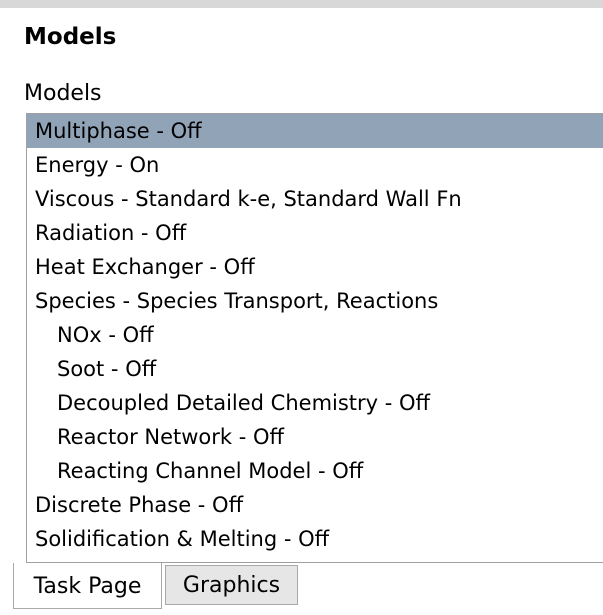 The image size is (603, 615). Describe the element at coordinates (315, 131) in the screenshot. I see `model-item-multiphase: Multiphase - Off` at that location.